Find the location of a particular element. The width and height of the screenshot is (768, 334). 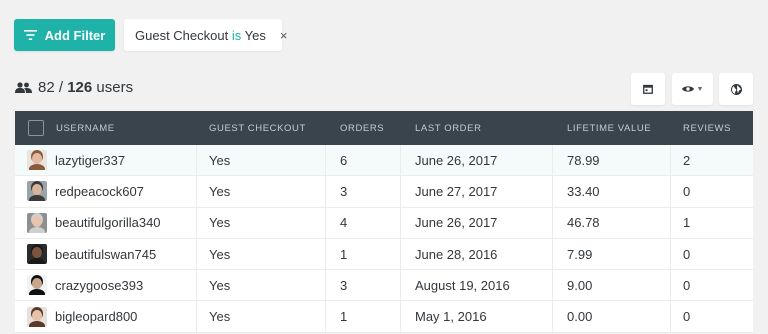

filter-chip-text: Guest Checkout is Yes is located at coordinates (195, 35).